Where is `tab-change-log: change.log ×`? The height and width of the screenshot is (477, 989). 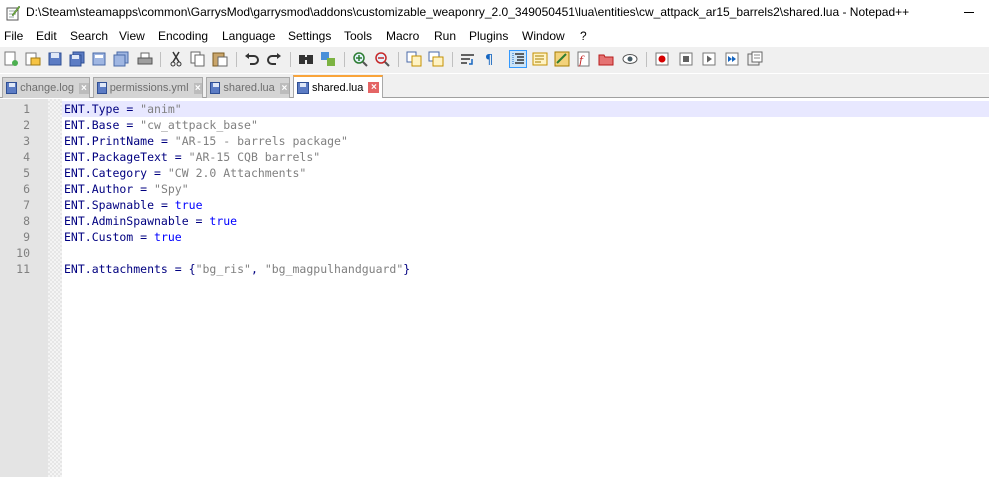
tab-change-log: change.log × is located at coordinates (46, 87).